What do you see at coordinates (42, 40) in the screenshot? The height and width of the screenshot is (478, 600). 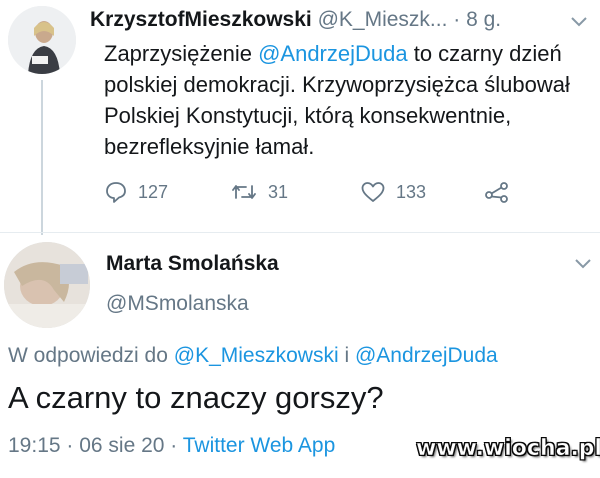 I see `author-avatar` at bounding box center [42, 40].